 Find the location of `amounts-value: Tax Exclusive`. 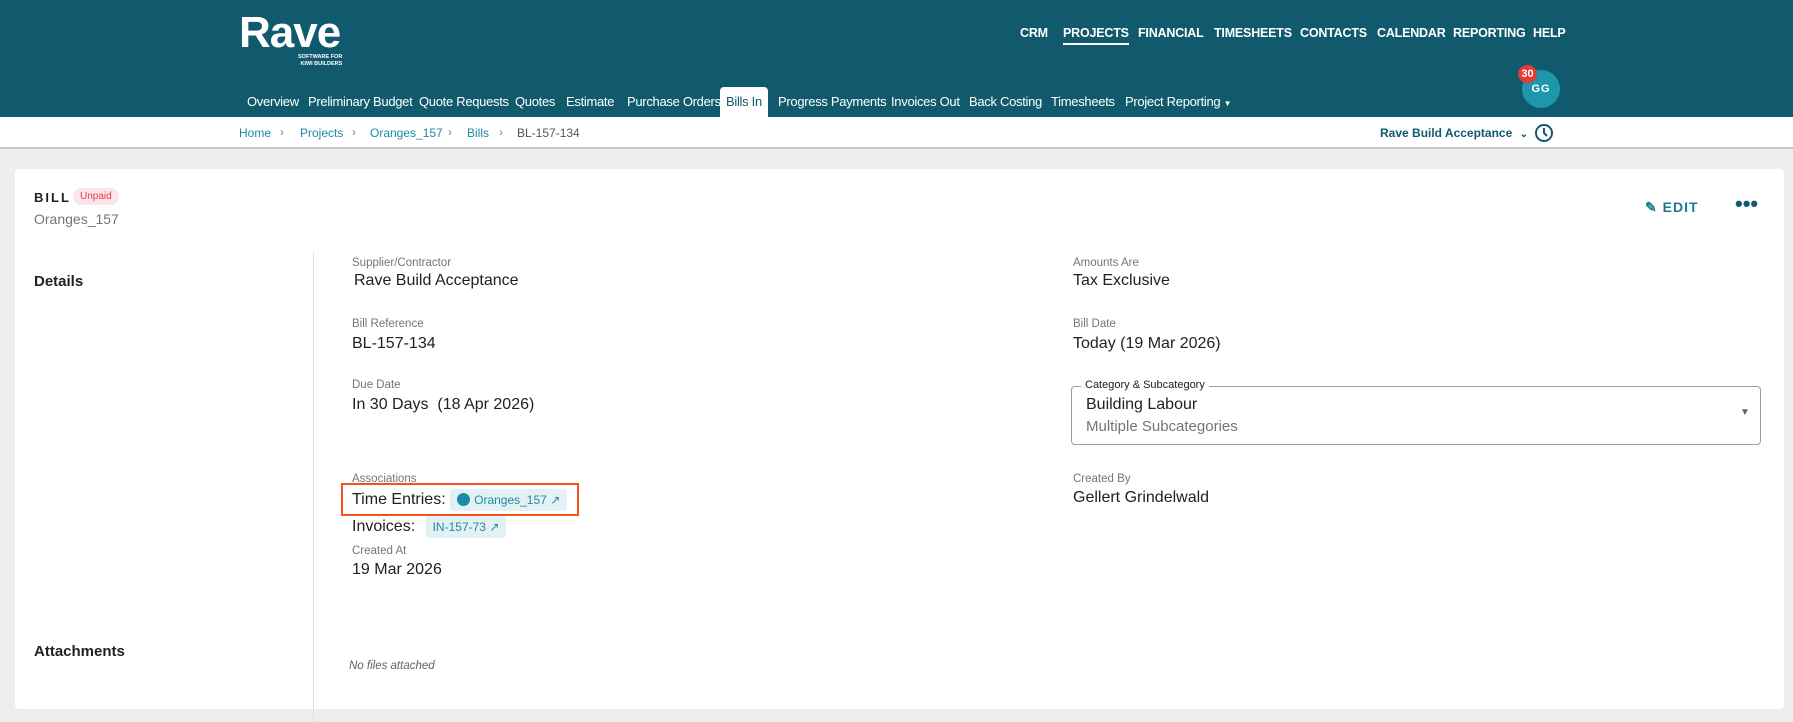

amounts-value: Tax Exclusive is located at coordinates (1121, 280).